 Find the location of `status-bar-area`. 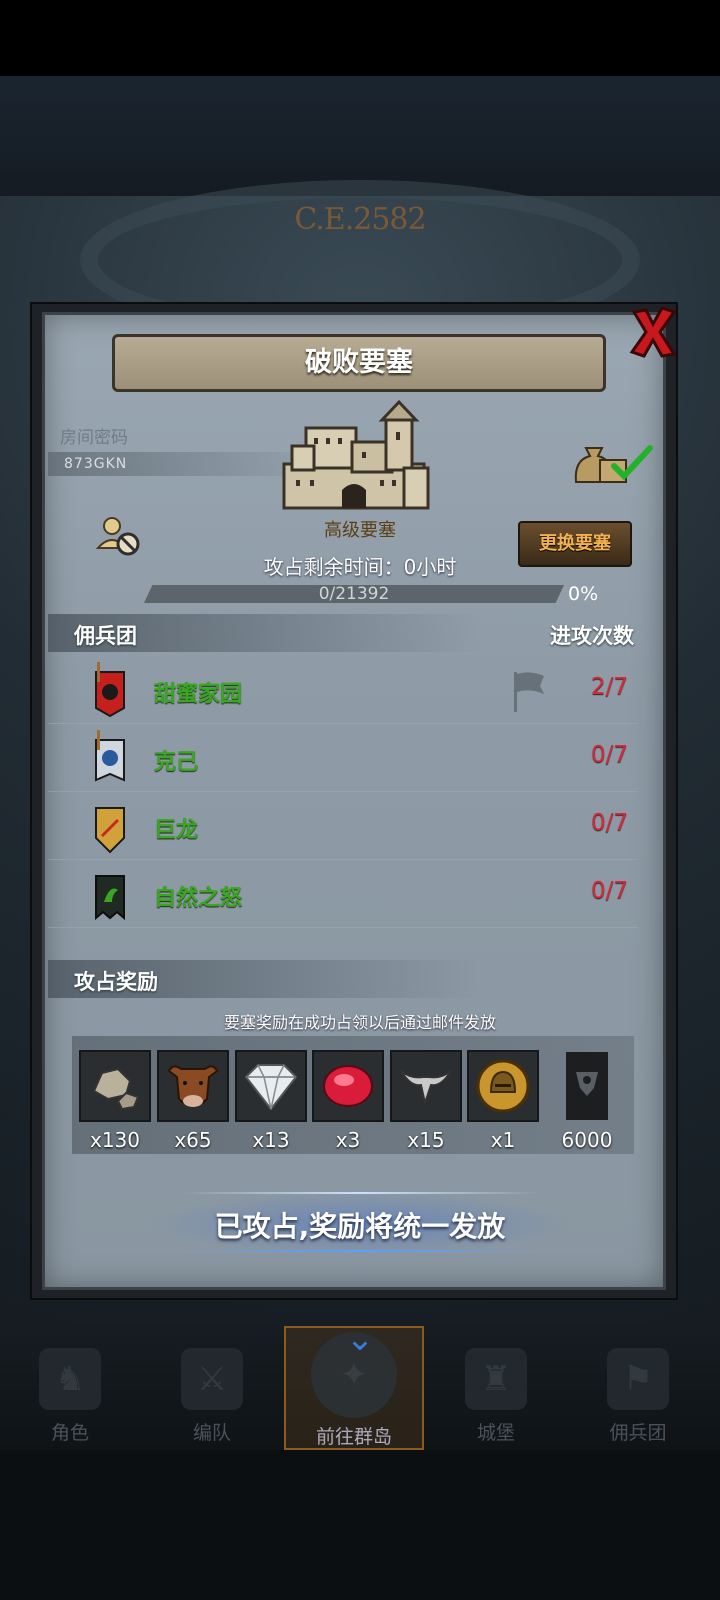

status-bar-area is located at coordinates (360, 38).